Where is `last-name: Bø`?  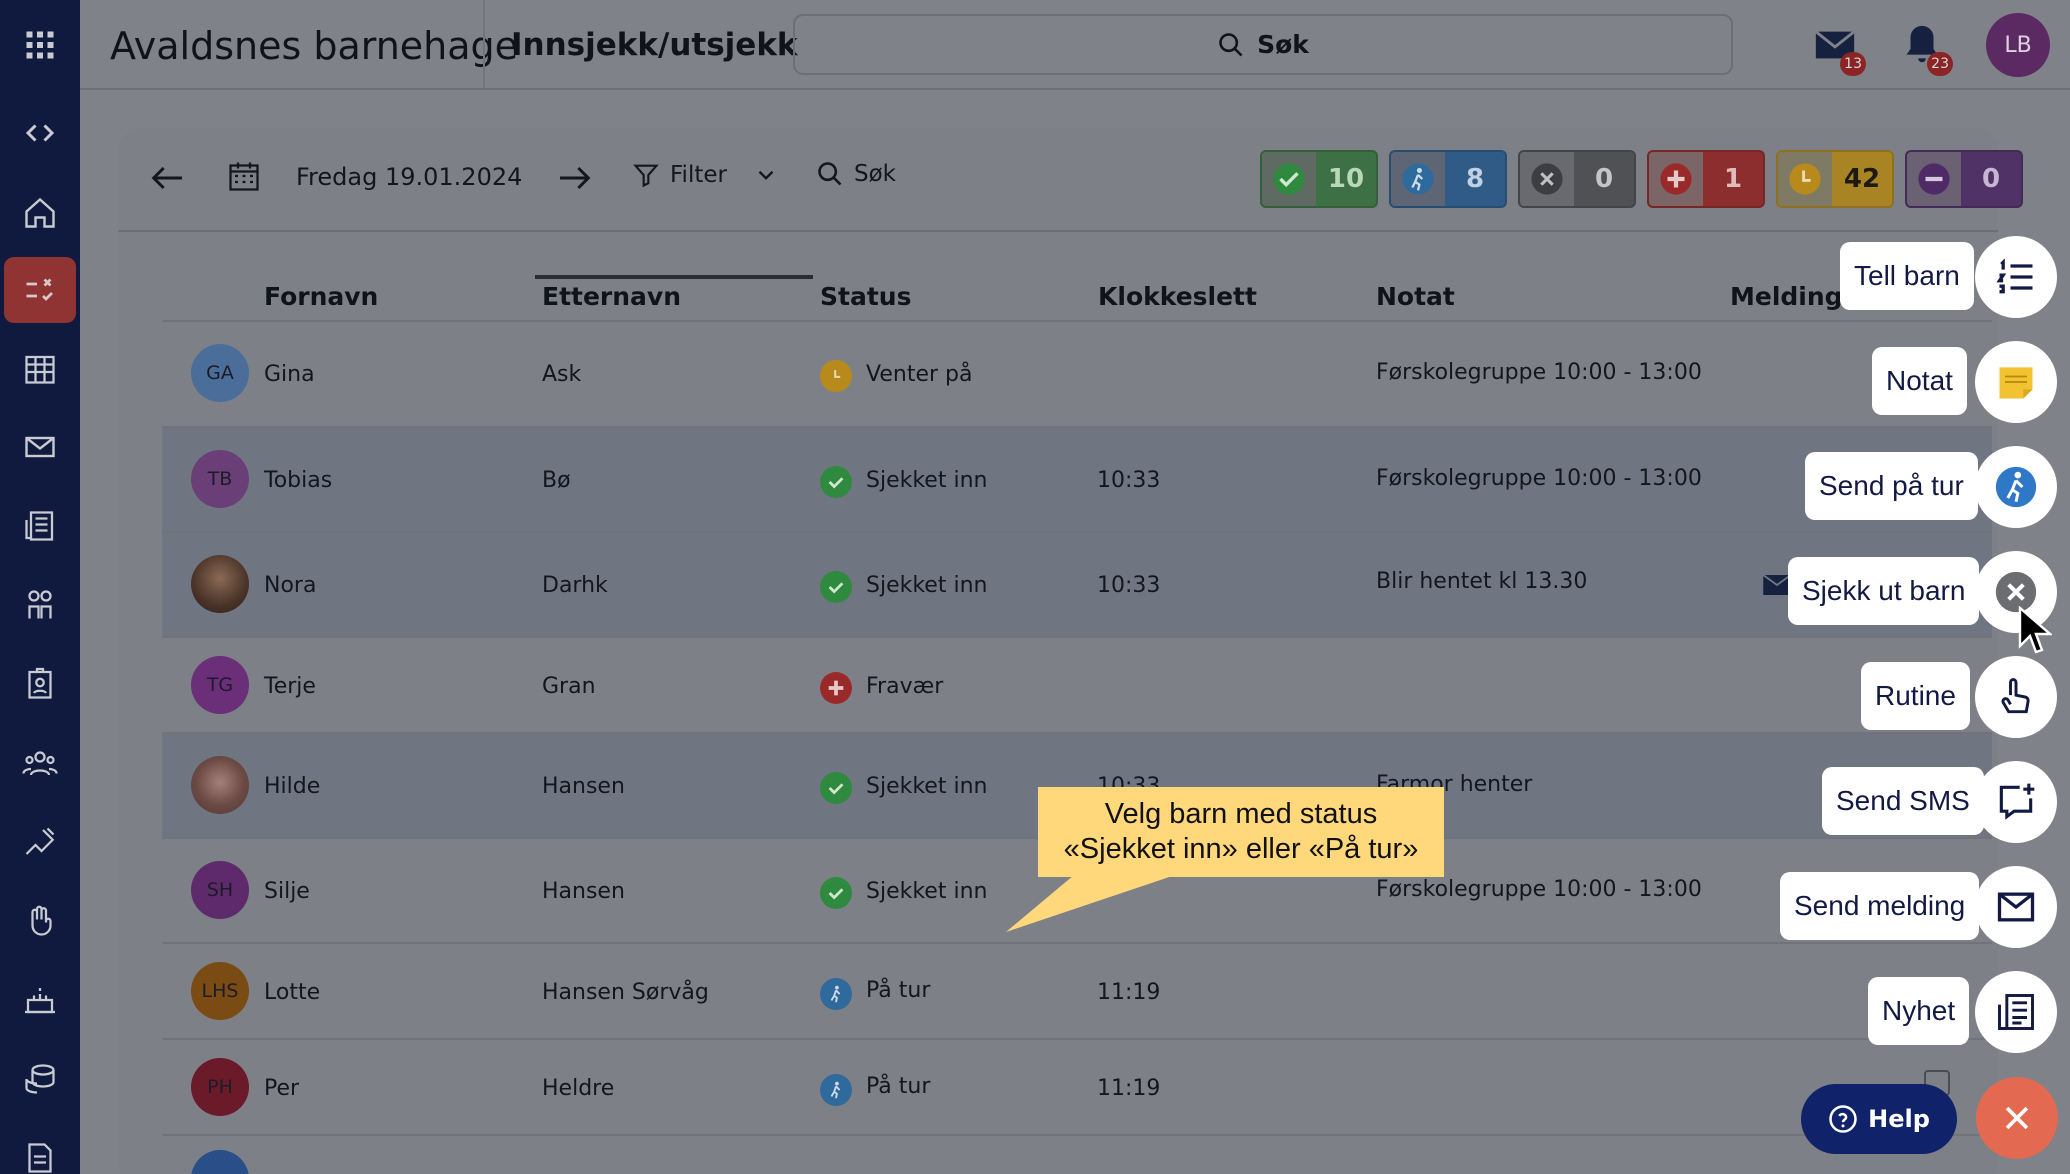
last-name: Bø is located at coordinates (556, 480).